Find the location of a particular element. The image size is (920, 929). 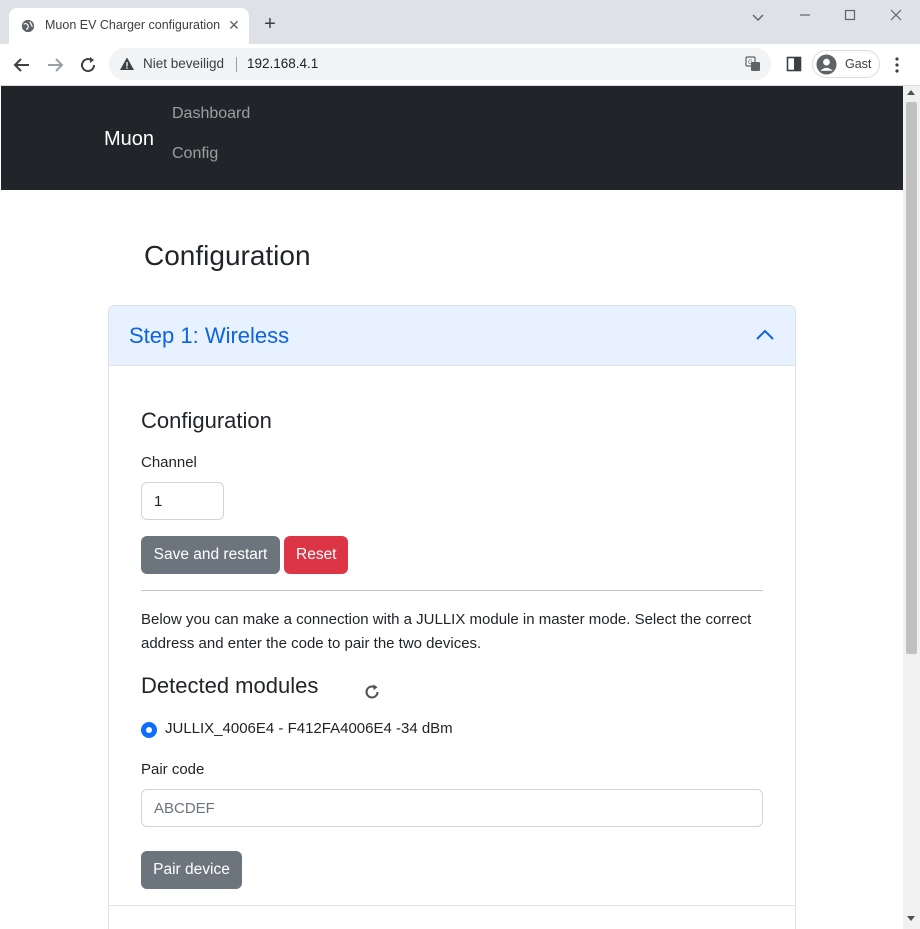

chevron-down-icon is located at coordinates (758, 17).